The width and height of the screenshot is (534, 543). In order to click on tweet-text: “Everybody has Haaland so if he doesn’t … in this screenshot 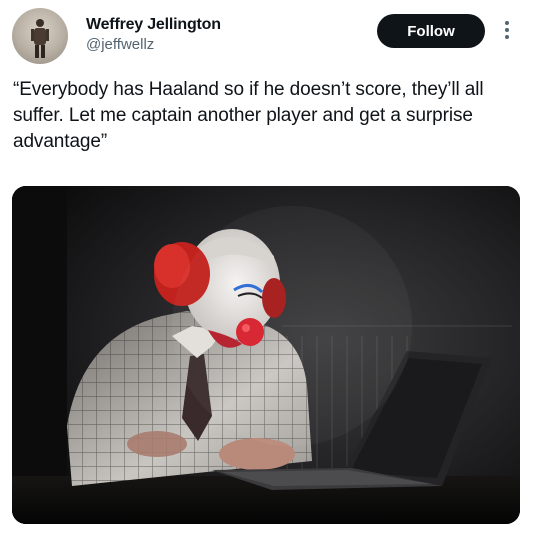, I will do `click(248, 115)`.